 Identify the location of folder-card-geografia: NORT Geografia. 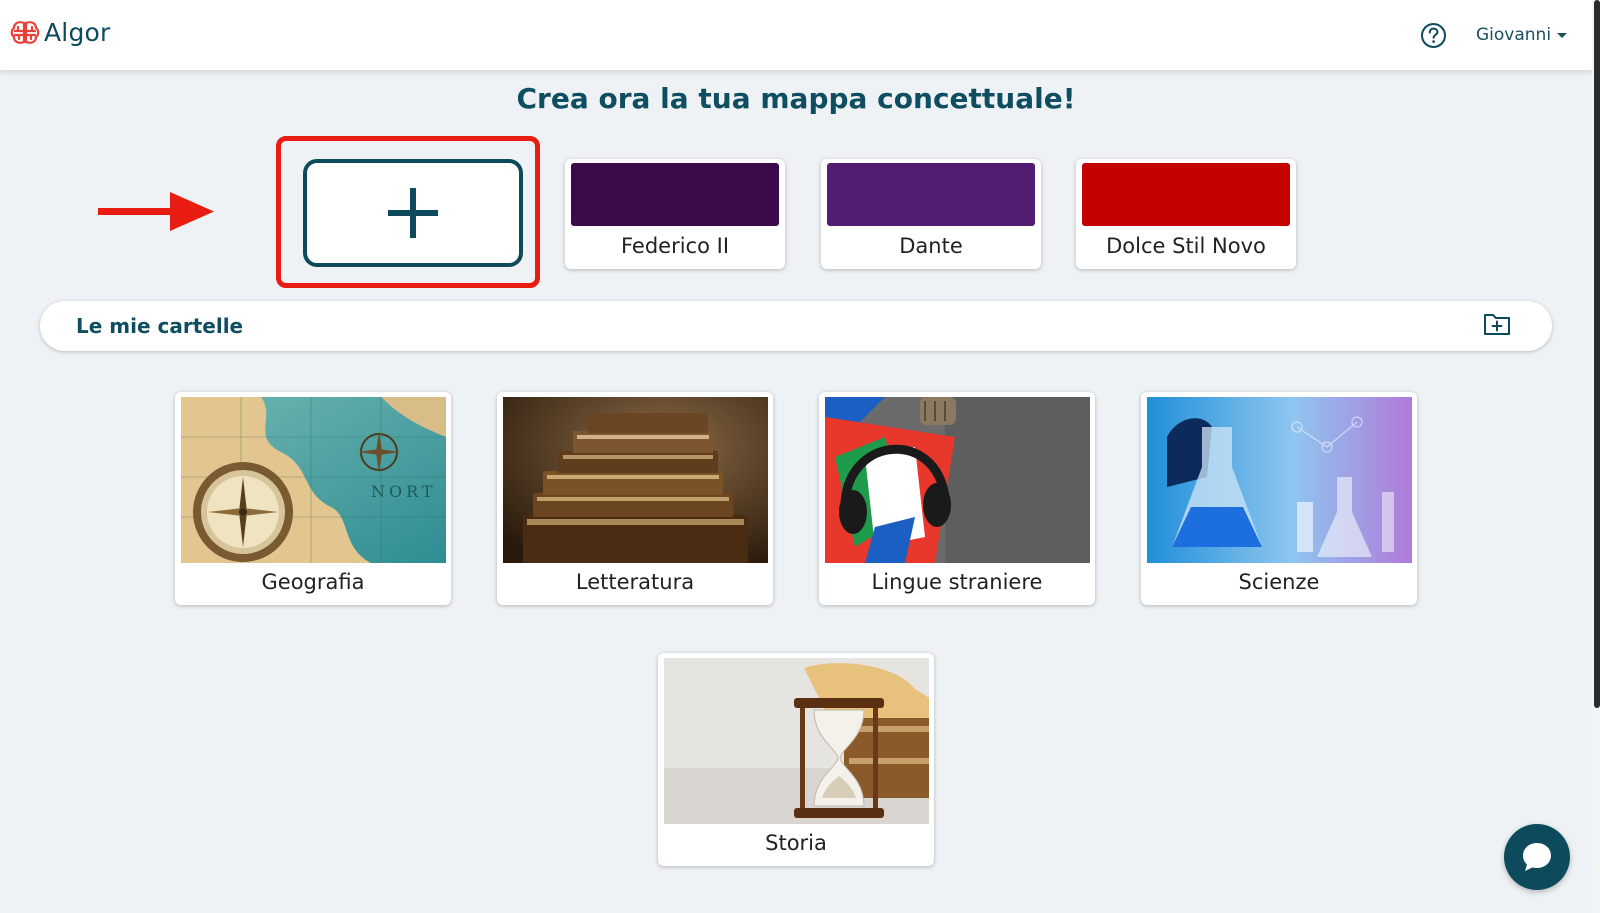
(313, 498).